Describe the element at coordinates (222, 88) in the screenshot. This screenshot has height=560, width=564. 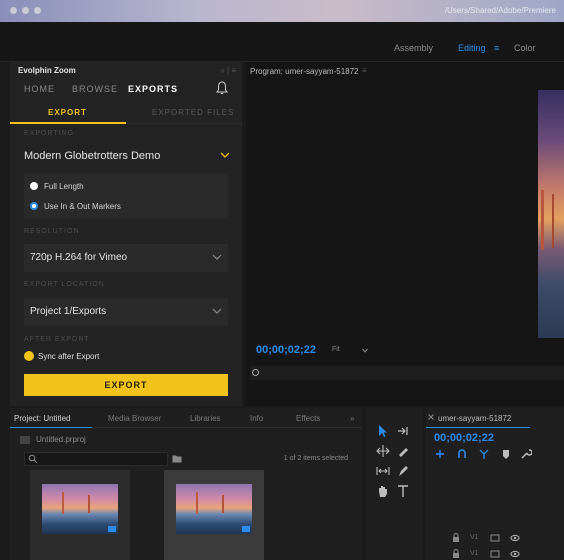
I see `bell-icon` at that location.